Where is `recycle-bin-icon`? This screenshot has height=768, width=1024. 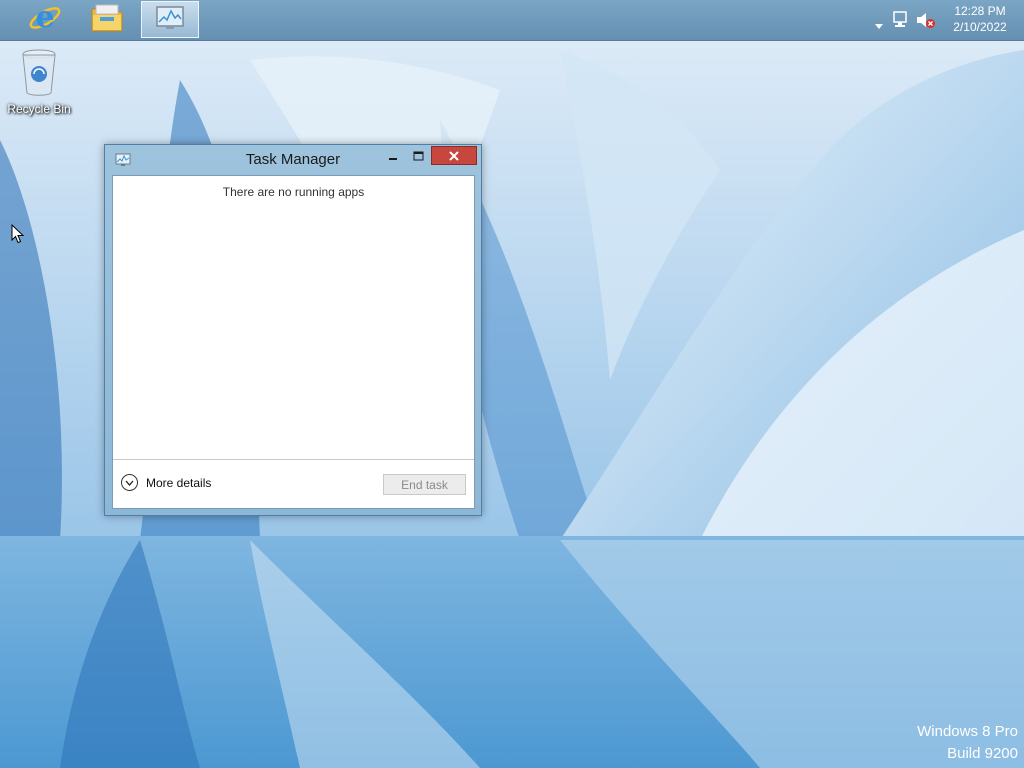 recycle-bin-icon is located at coordinates (39, 74).